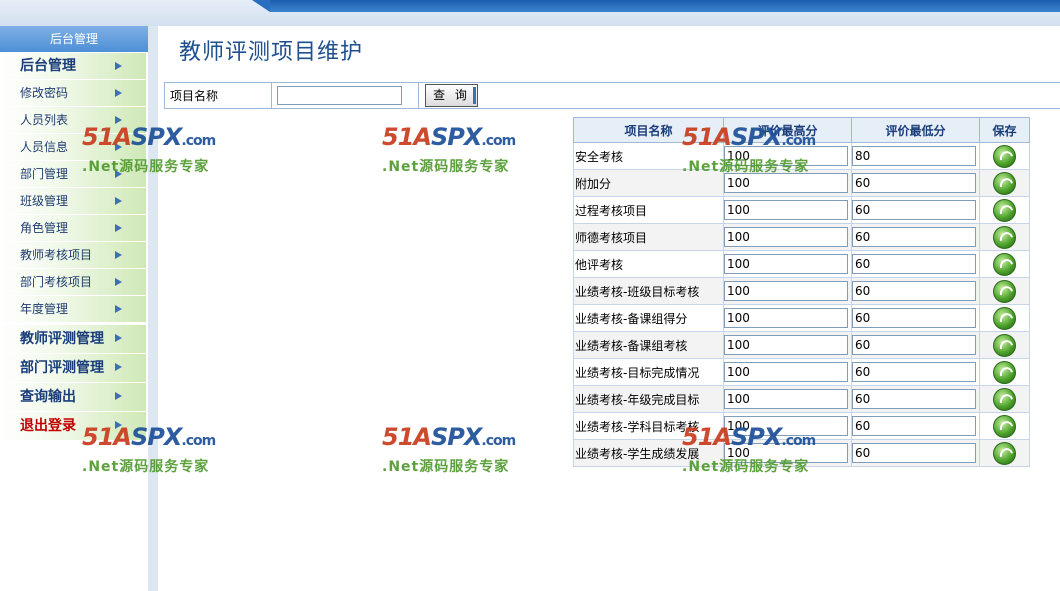  What do you see at coordinates (73, 120) in the screenshot?
I see `sidebar-item: 人员列表` at bounding box center [73, 120].